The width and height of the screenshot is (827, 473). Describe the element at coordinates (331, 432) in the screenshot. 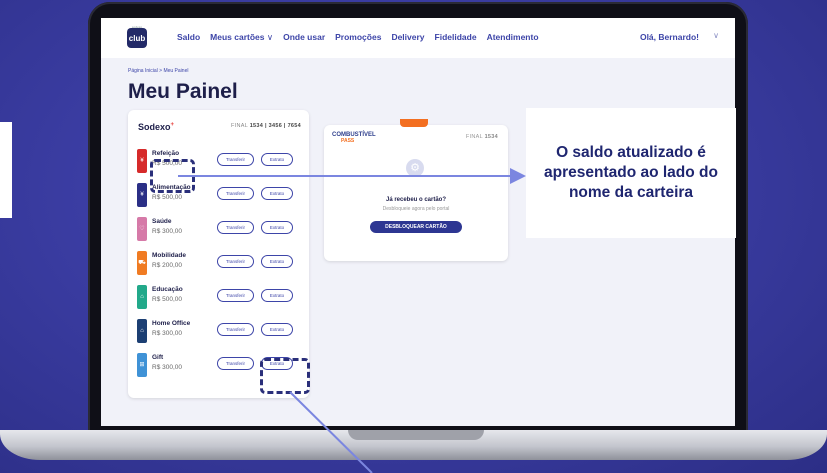

I see `arrow-line-to-statement` at that location.